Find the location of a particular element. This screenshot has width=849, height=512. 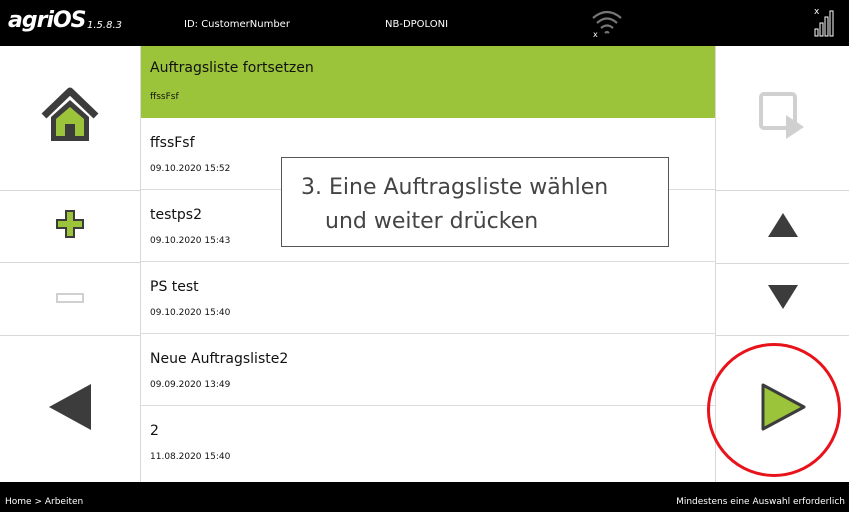

list-item-name: Auftragsliste fortsetzen is located at coordinates (232, 68).